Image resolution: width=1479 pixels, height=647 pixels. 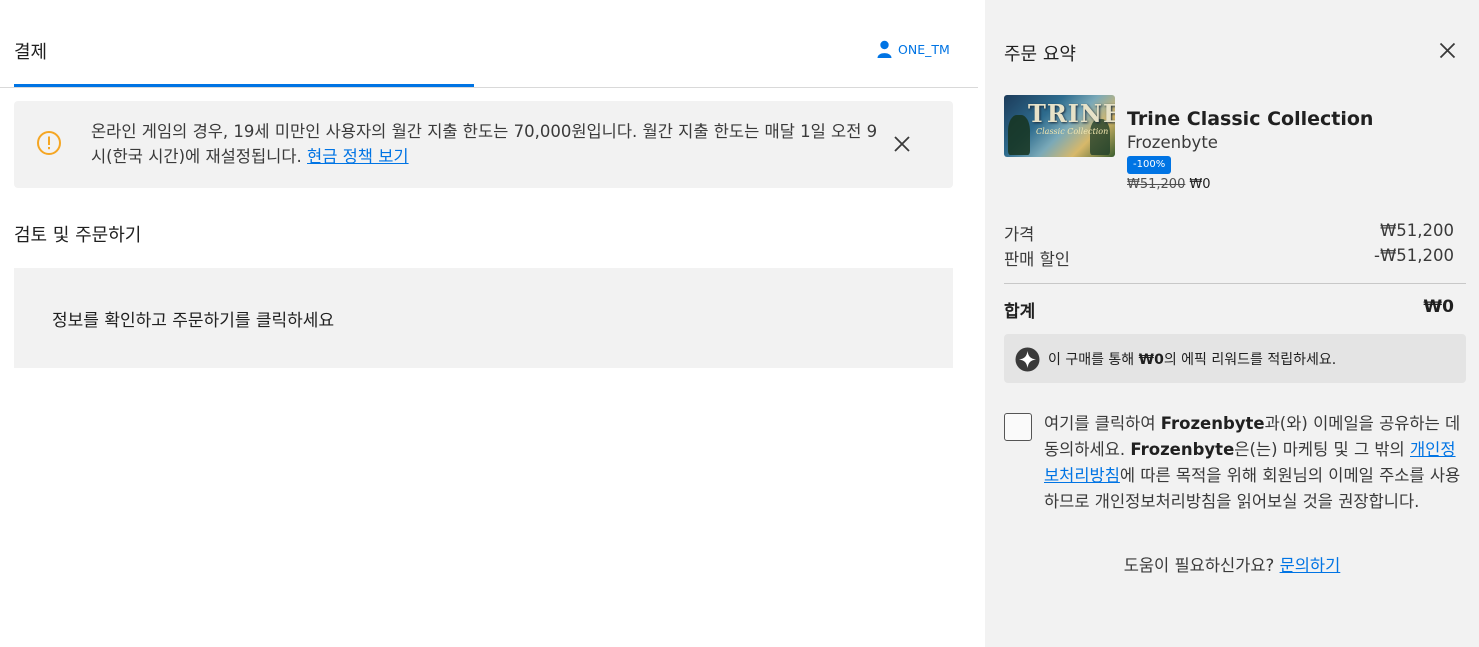 I want to click on user-account: ONE_TM, so click(x=913, y=49).